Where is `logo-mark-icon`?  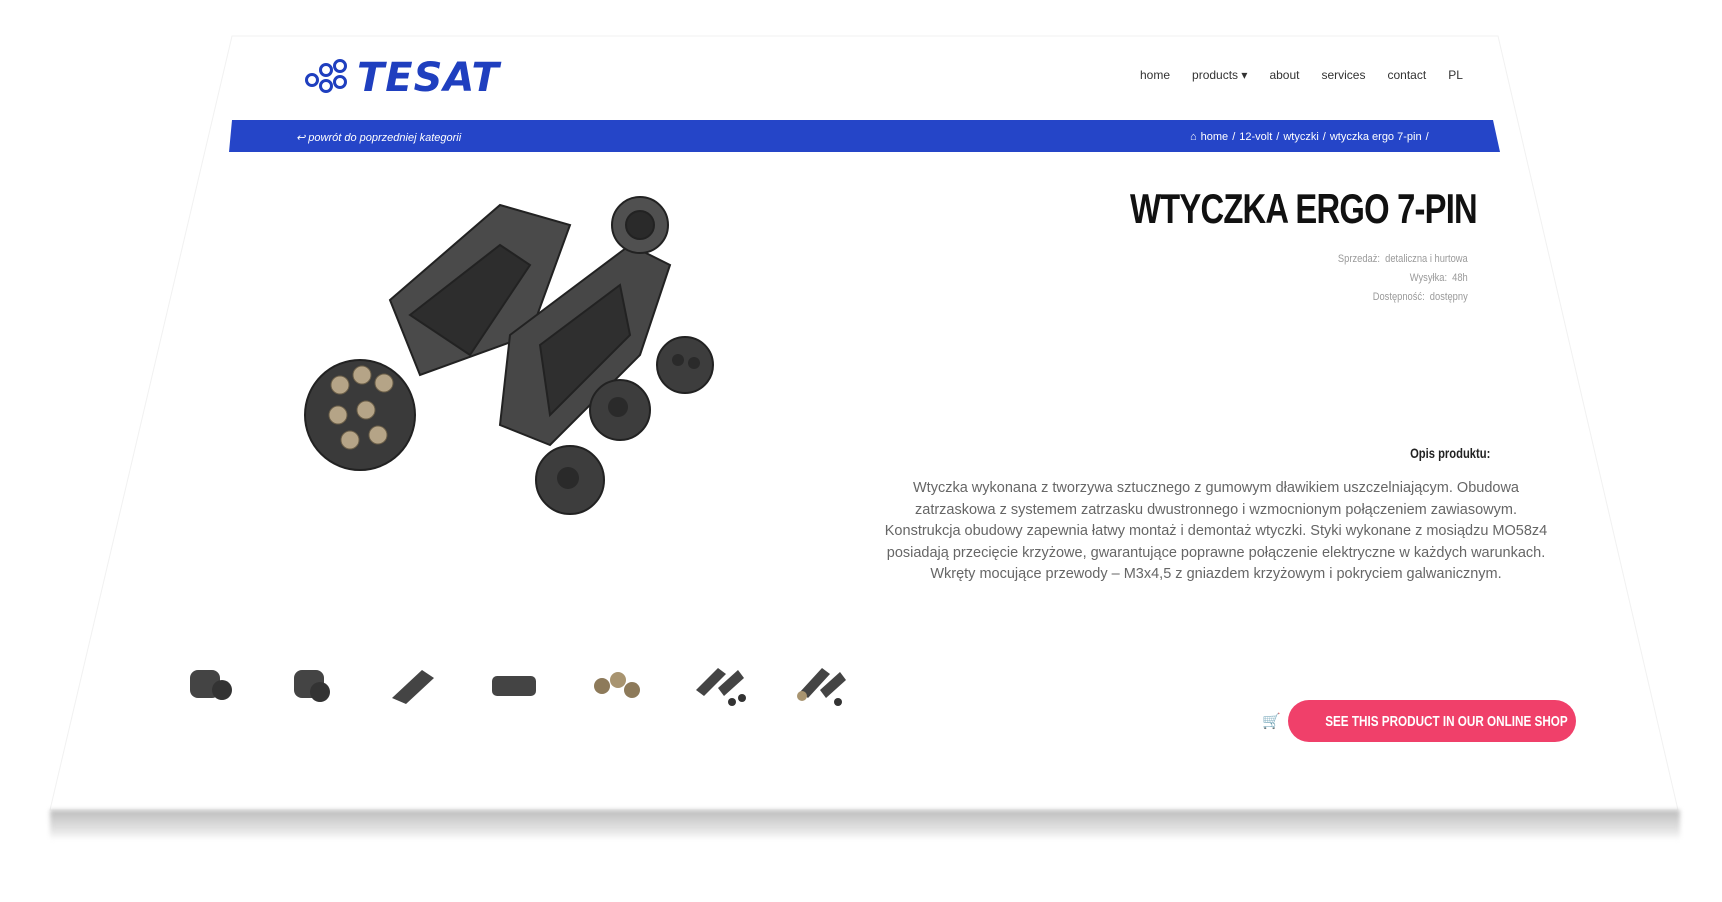
logo-mark-icon is located at coordinates (327, 78).